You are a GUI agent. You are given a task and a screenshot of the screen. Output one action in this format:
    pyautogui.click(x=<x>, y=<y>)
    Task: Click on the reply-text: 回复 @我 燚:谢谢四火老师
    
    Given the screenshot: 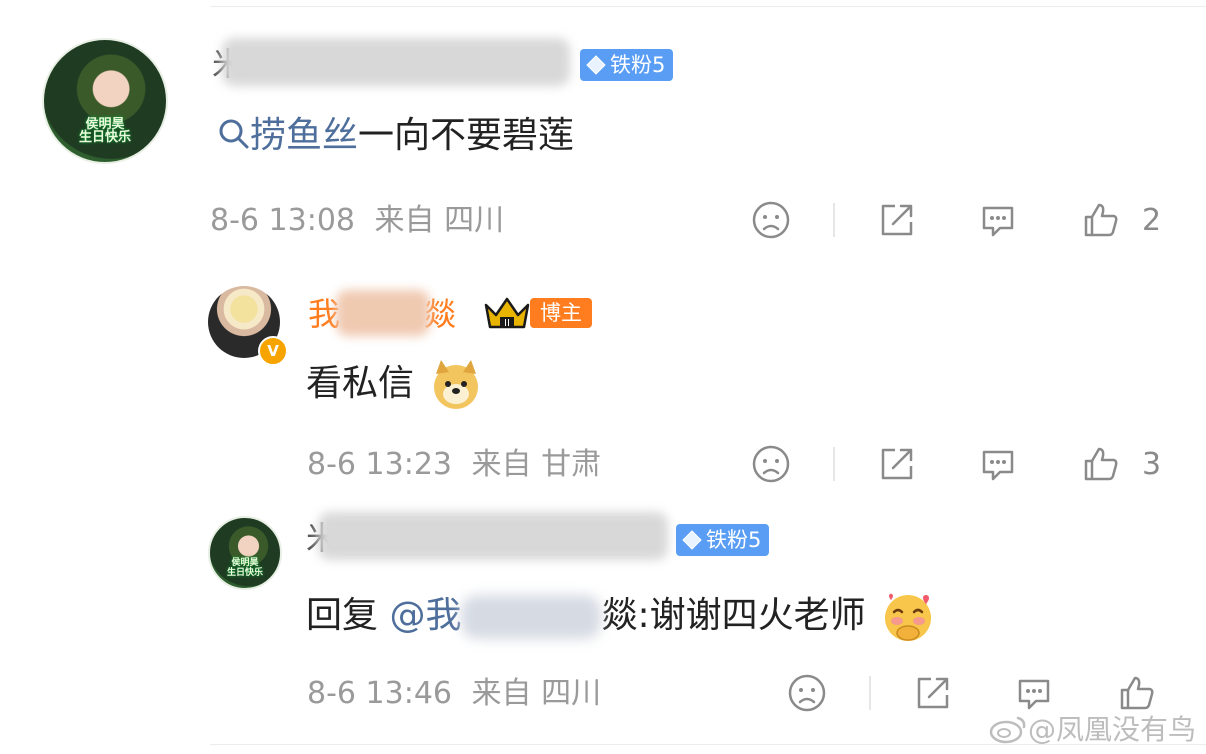 What is the action you would take?
    pyautogui.click(x=621, y=617)
    